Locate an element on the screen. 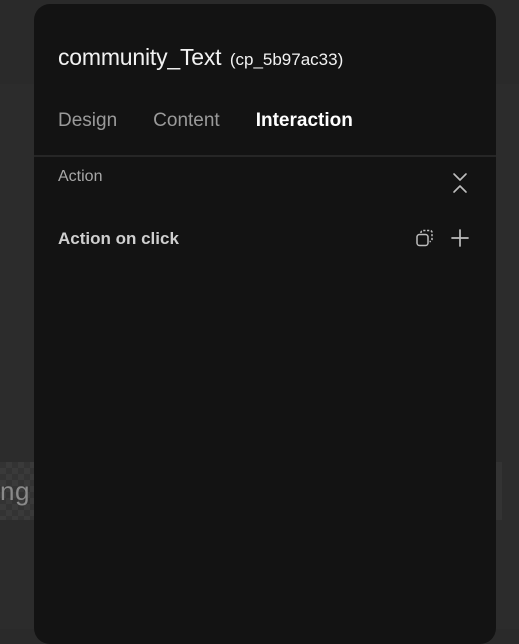  tab-interaction: Interaction is located at coordinates (304, 121).